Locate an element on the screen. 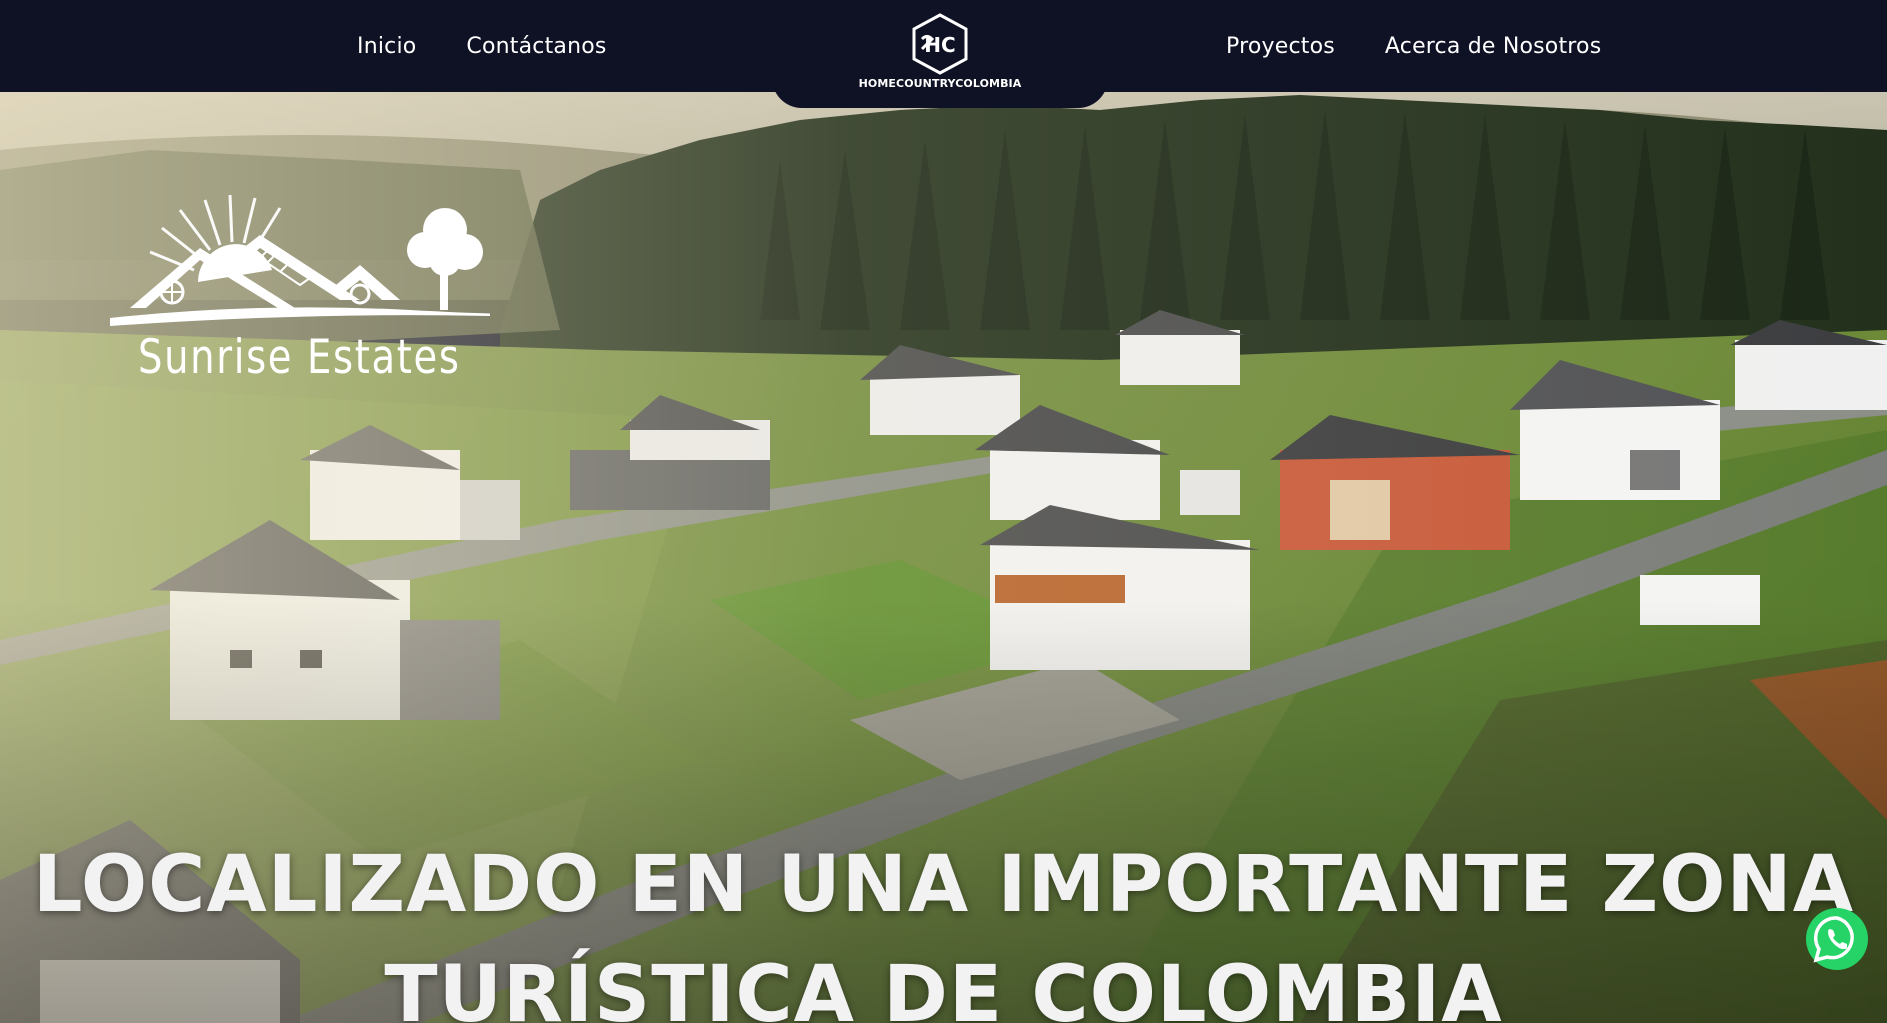 The height and width of the screenshot is (1023, 1887). headline-line-2: TURÍSTICA DE COLOMBIA is located at coordinates (943, 986).